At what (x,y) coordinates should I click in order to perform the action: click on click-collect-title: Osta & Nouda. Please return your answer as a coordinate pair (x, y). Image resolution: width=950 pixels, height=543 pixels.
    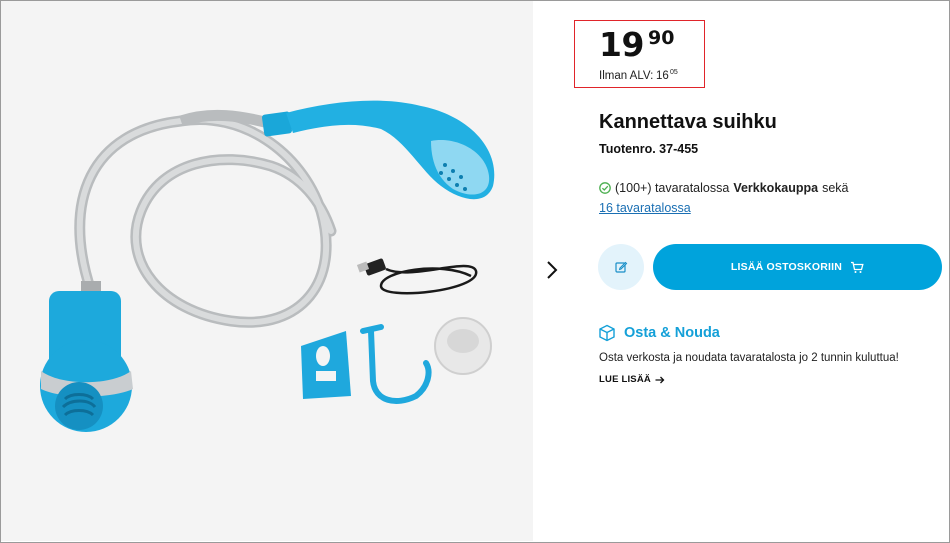
    Looking at the image, I should click on (672, 333).